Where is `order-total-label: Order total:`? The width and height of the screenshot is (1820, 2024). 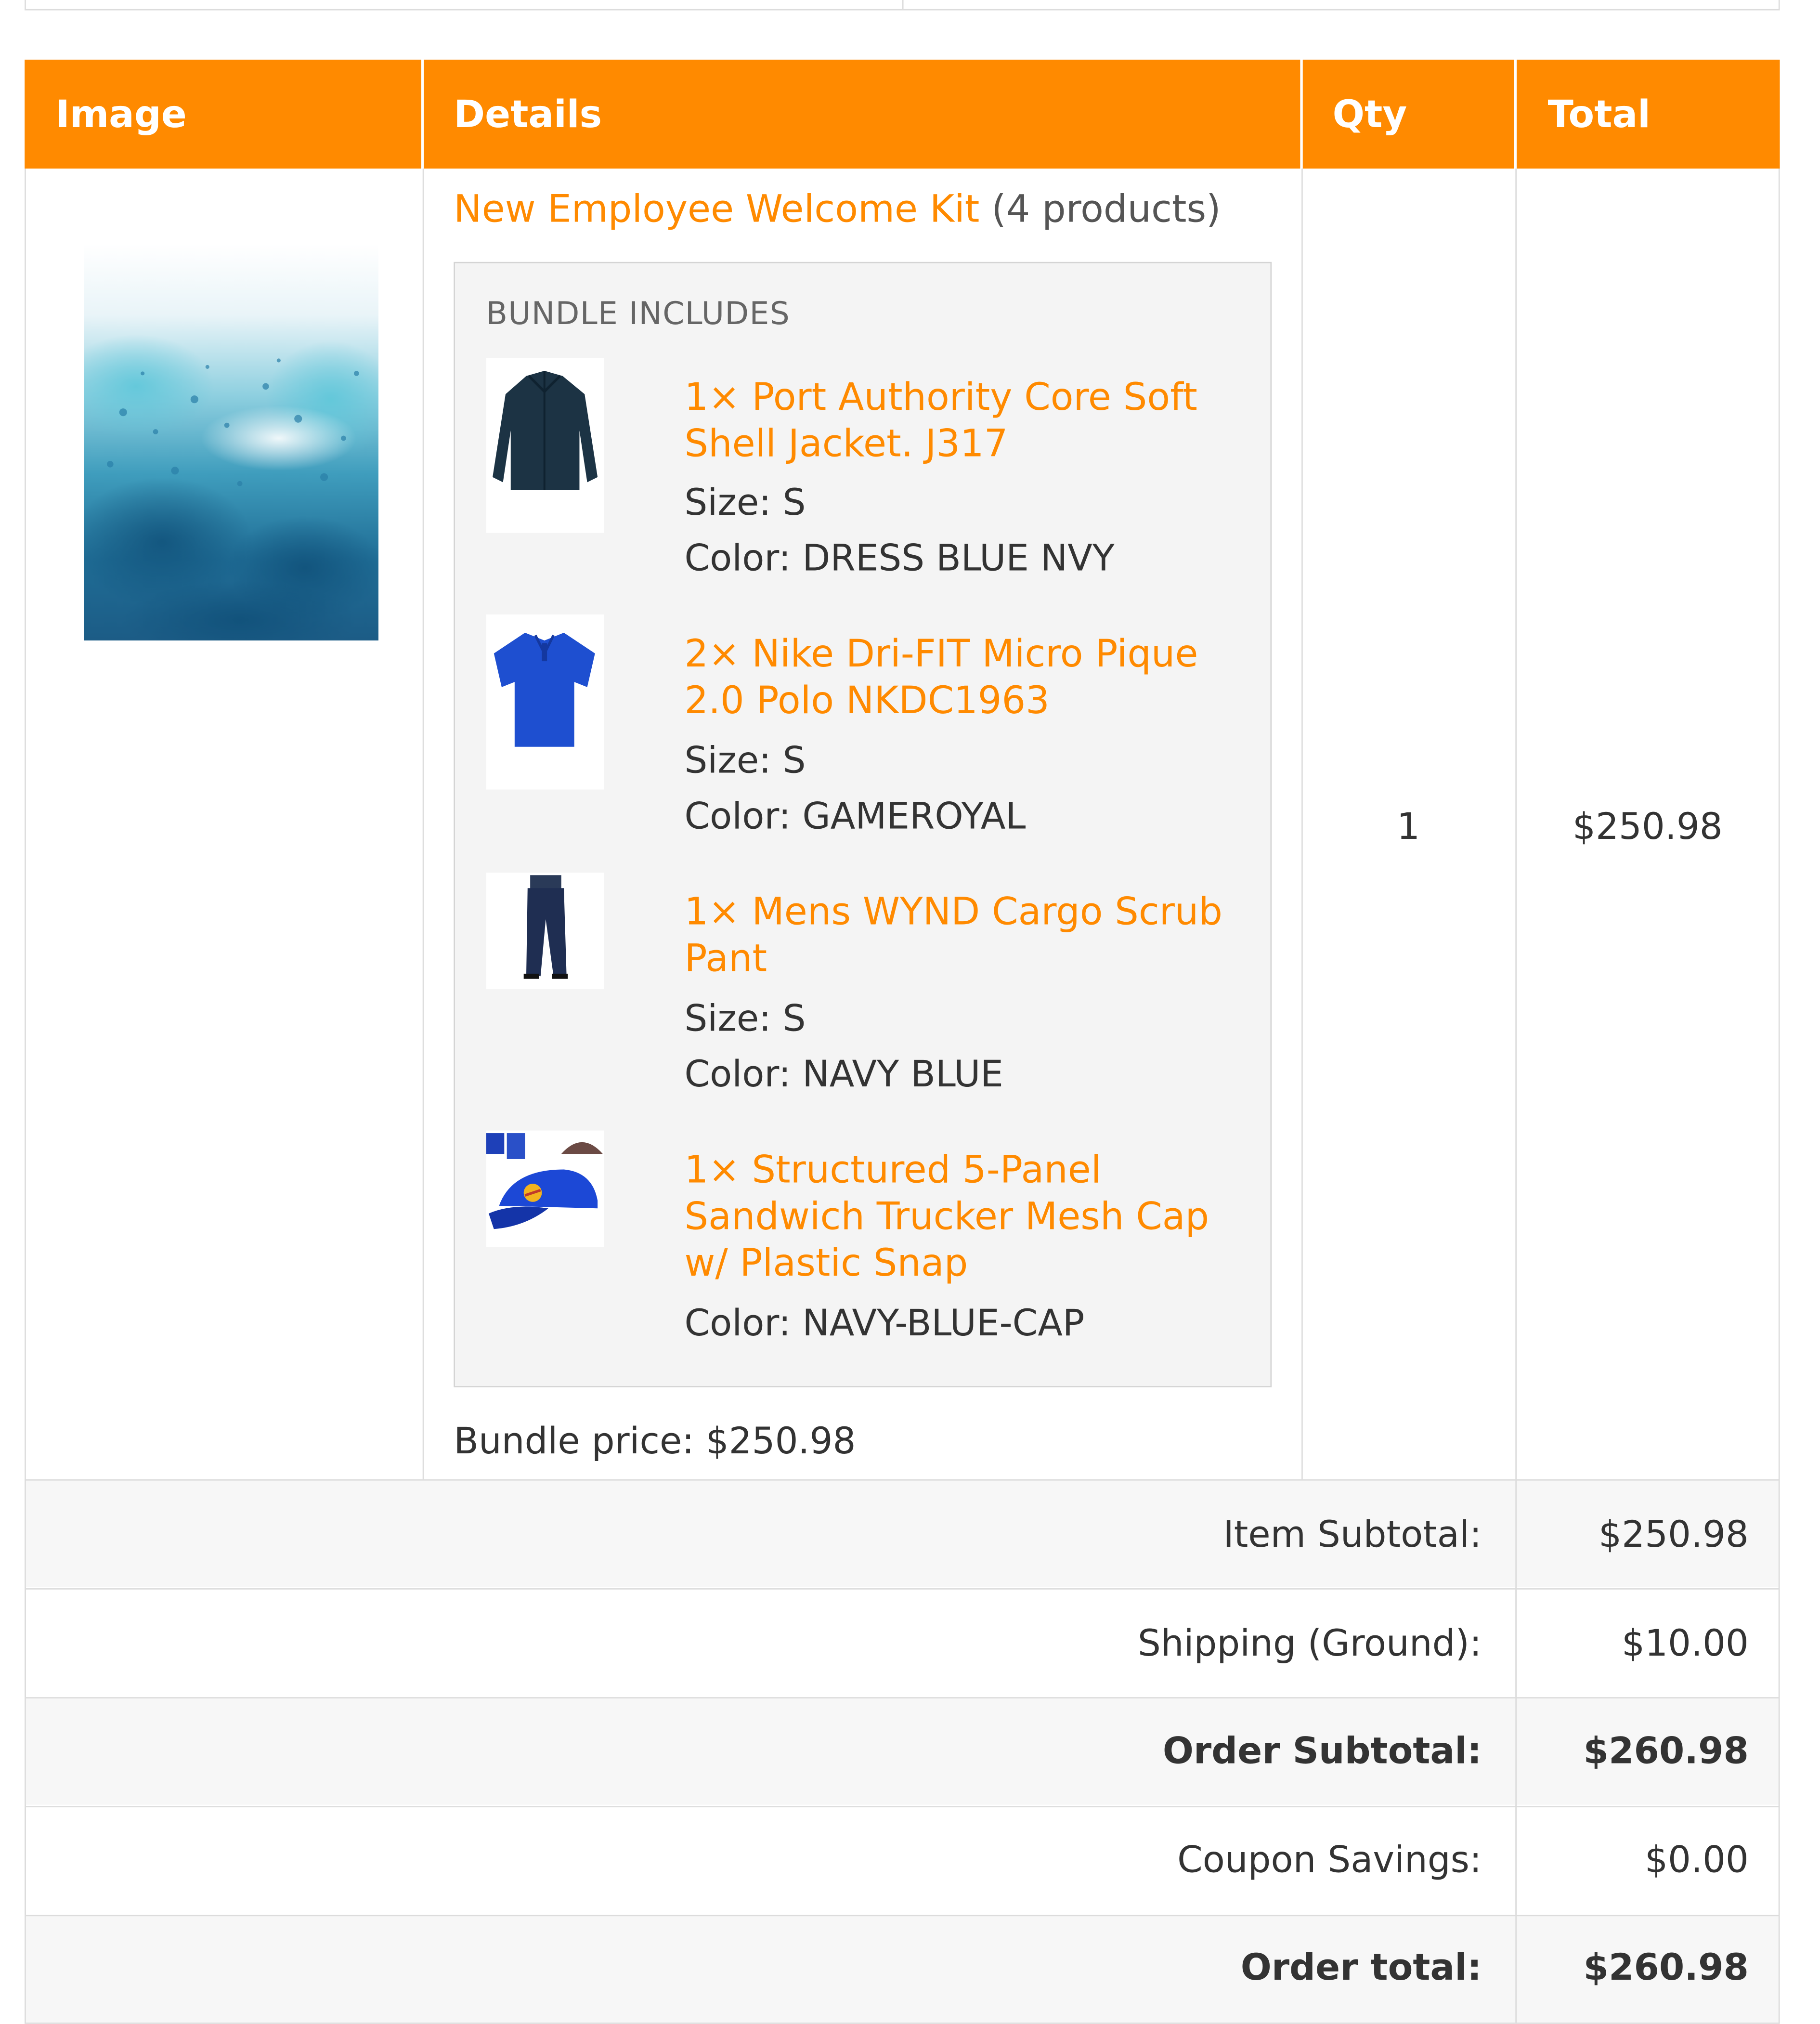 order-total-label: Order total: is located at coordinates (1361, 1968).